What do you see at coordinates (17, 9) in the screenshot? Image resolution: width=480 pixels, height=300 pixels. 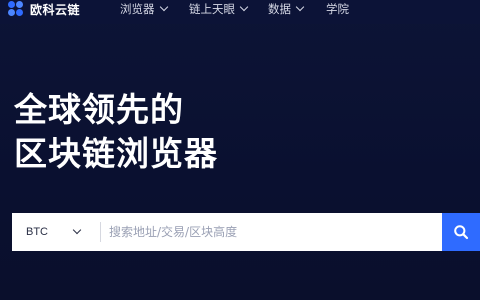 I see `logo-icon` at bounding box center [17, 9].